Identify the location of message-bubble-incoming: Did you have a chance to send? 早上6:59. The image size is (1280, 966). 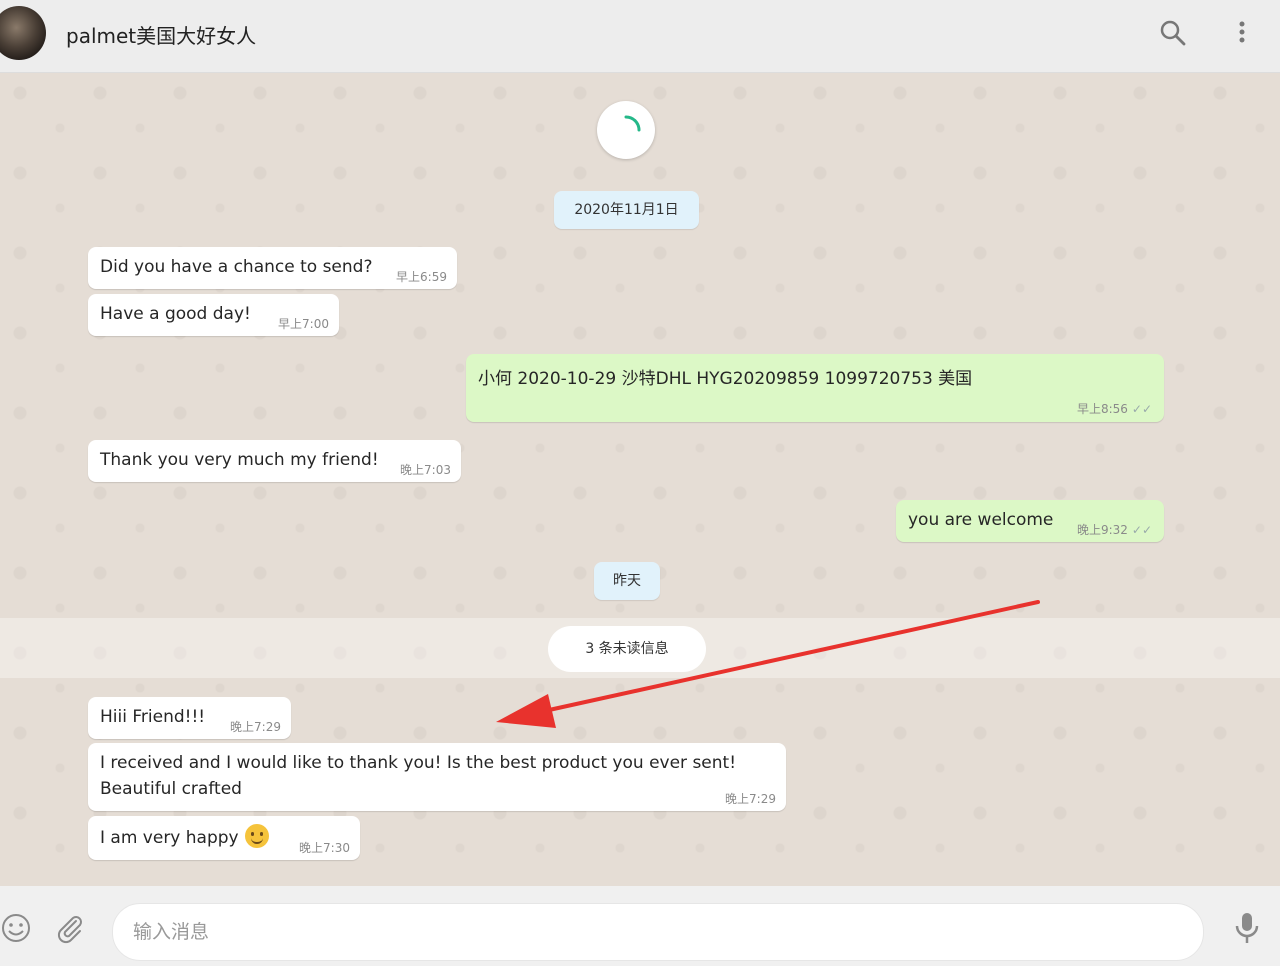
(272, 268).